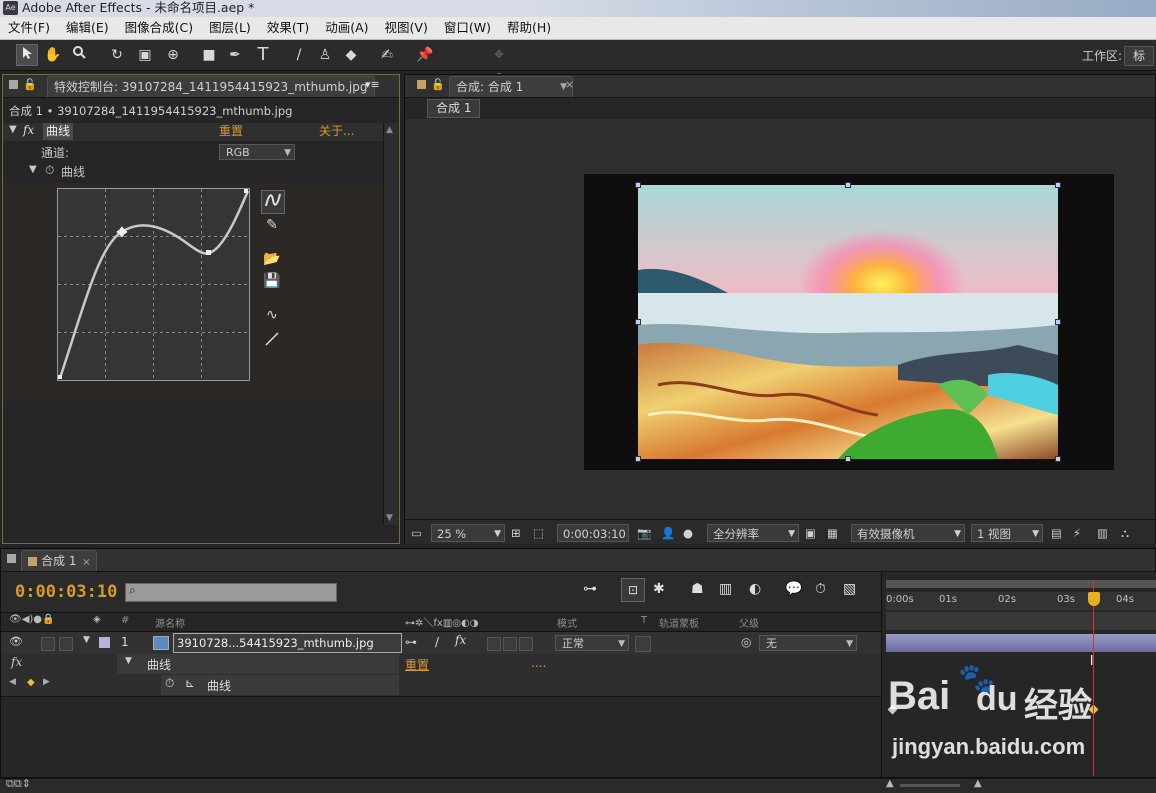  Describe the element at coordinates (272, 281) in the screenshot. I see `save-icon: 💾` at that location.